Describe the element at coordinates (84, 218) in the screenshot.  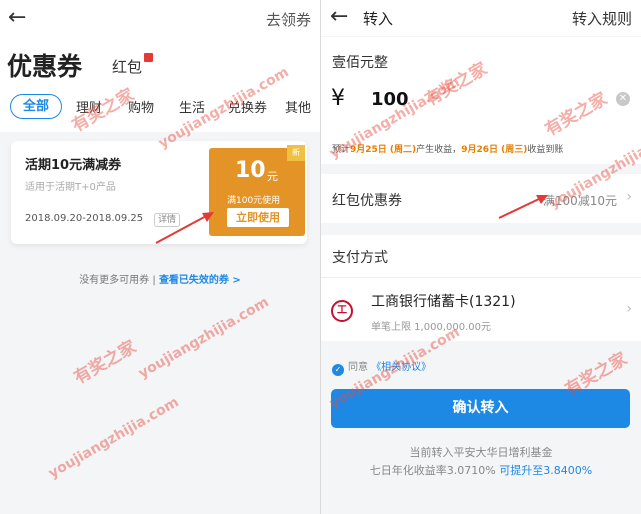
I see `coupon-date-range: 2018.09.20-2018.09.25` at that location.